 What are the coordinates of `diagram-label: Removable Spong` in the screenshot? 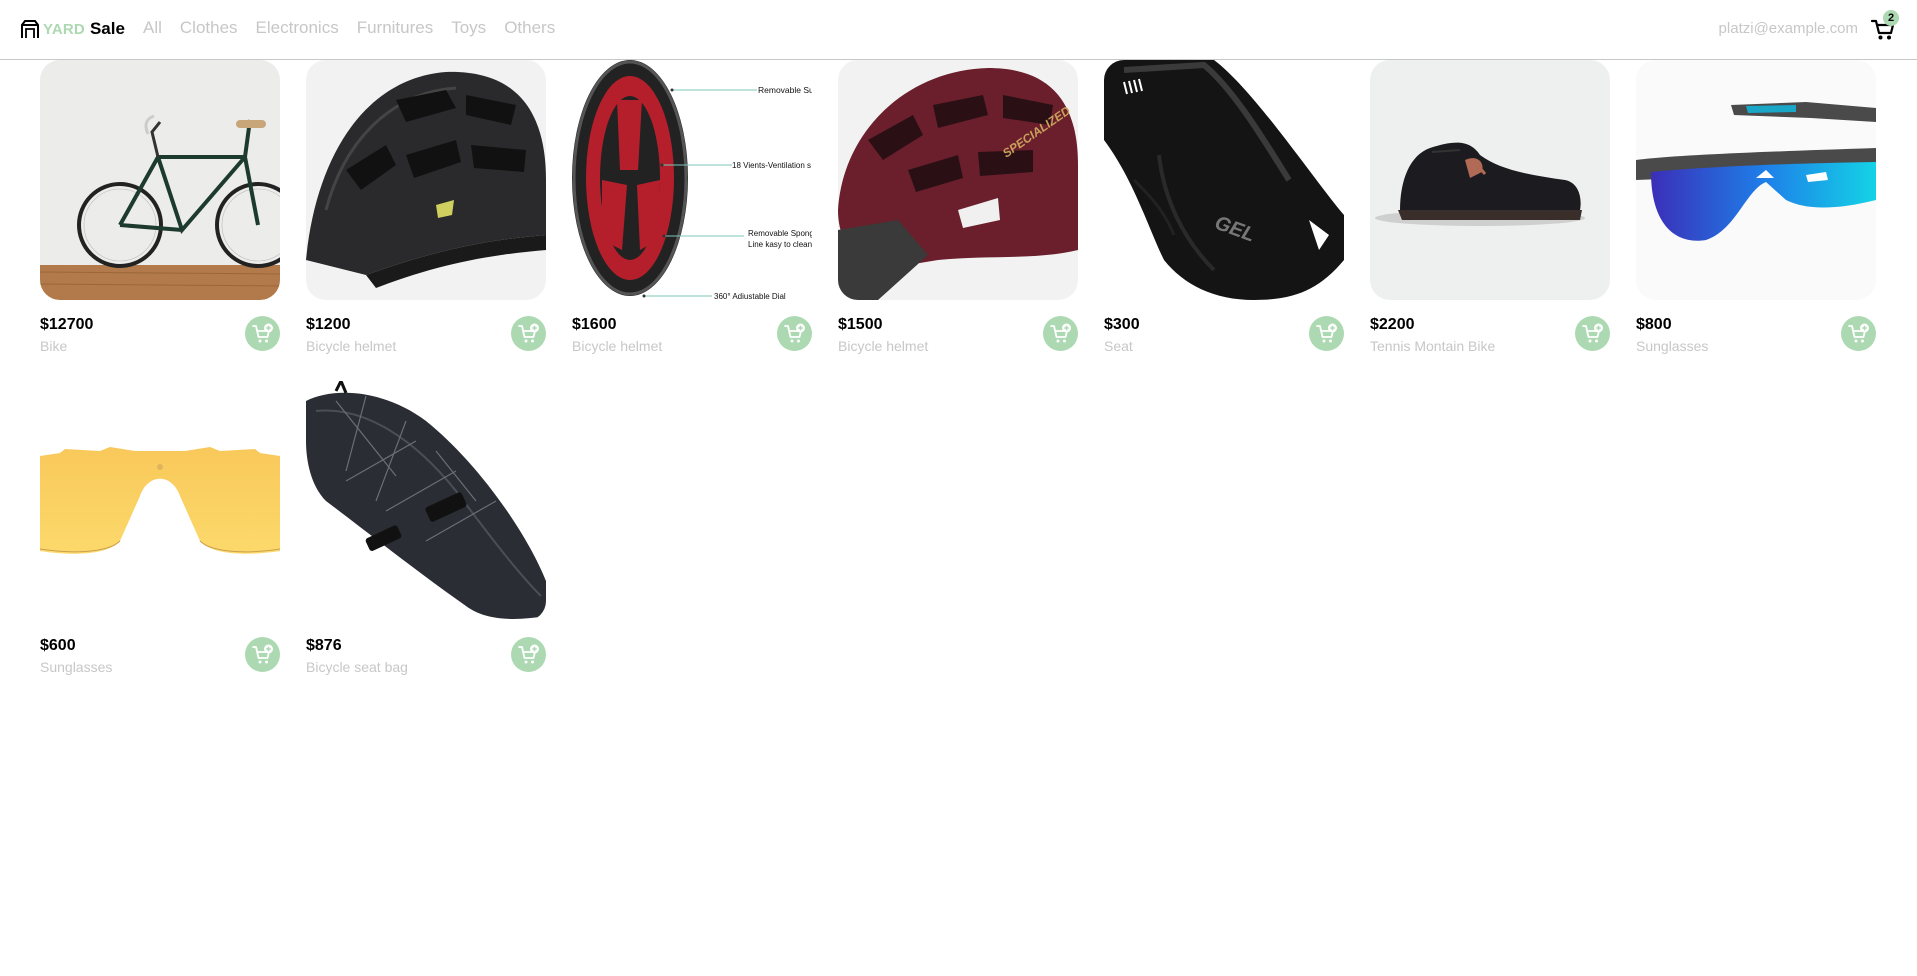 It's located at (780, 233).